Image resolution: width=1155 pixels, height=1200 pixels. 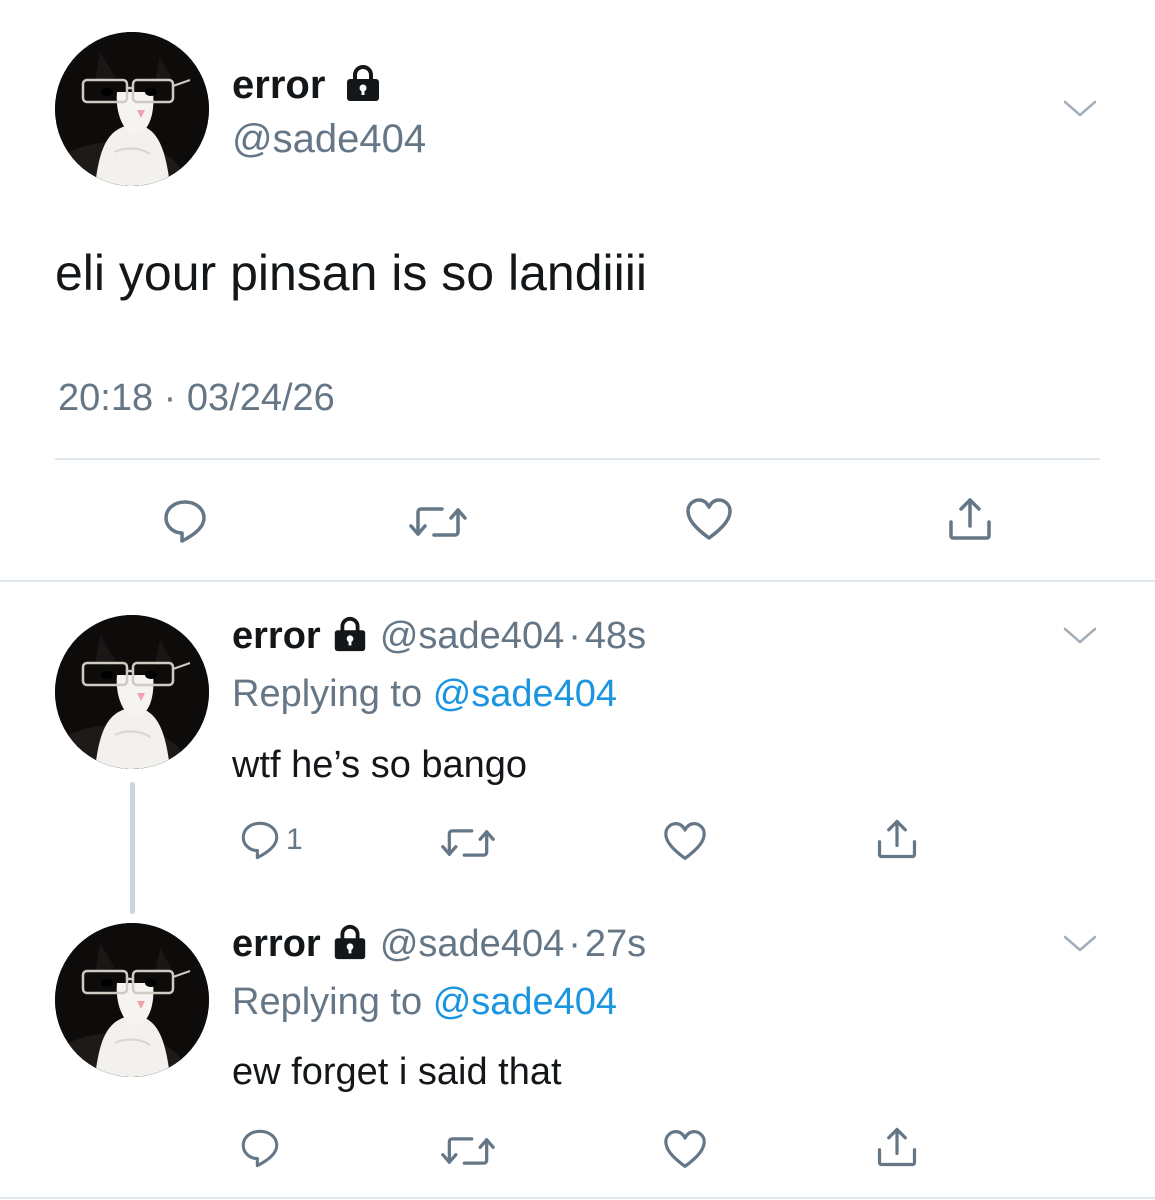 I want to click on author-line: error @sade404 · 27s, so click(x=439, y=944).